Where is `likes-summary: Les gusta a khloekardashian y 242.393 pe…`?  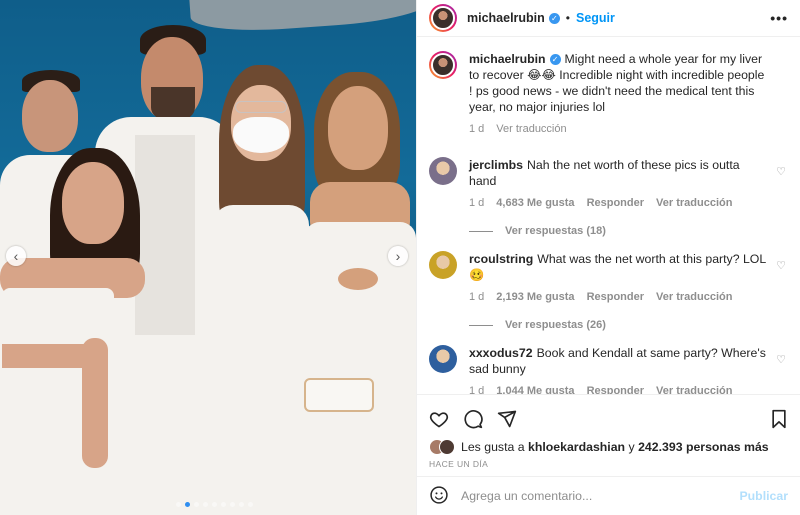 likes-summary: Les gusta a khloekardashian y 242.393 pe… is located at coordinates (608, 447).